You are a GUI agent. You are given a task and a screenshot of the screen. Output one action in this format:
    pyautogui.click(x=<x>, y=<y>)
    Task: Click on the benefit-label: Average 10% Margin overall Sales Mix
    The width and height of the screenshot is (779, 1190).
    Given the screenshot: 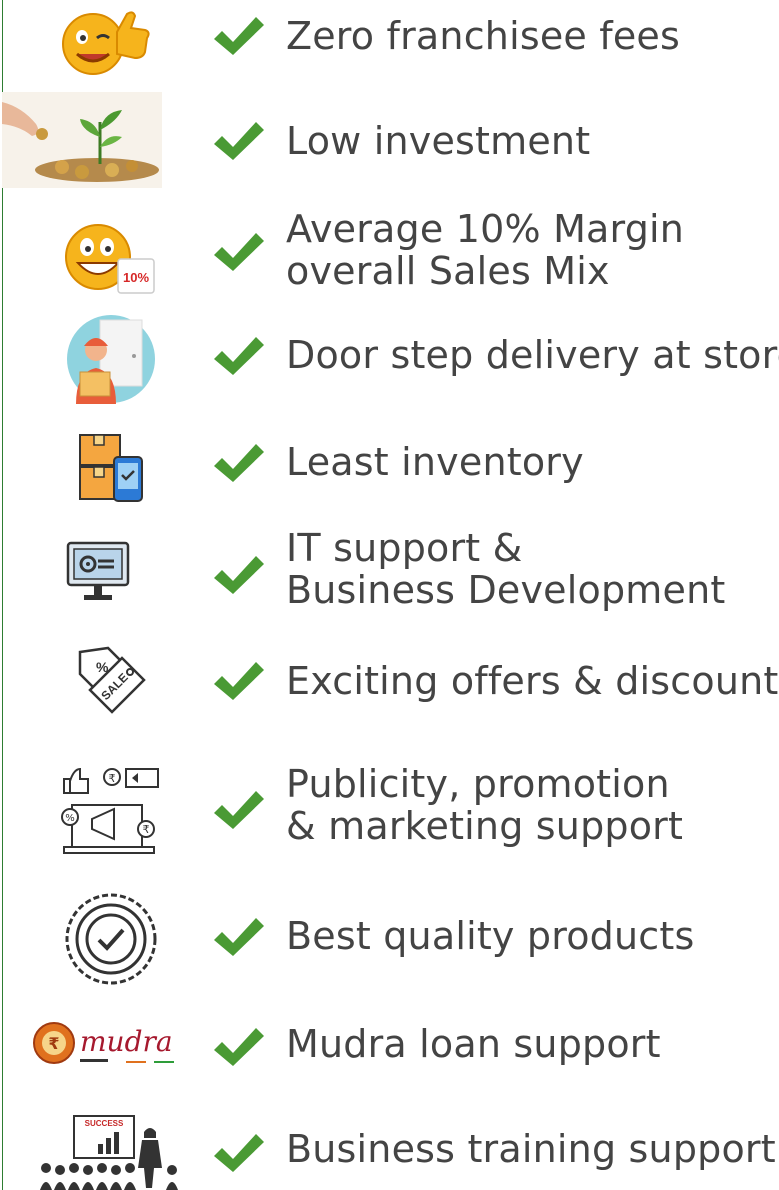 What is the action you would take?
    pyautogui.click(x=485, y=250)
    